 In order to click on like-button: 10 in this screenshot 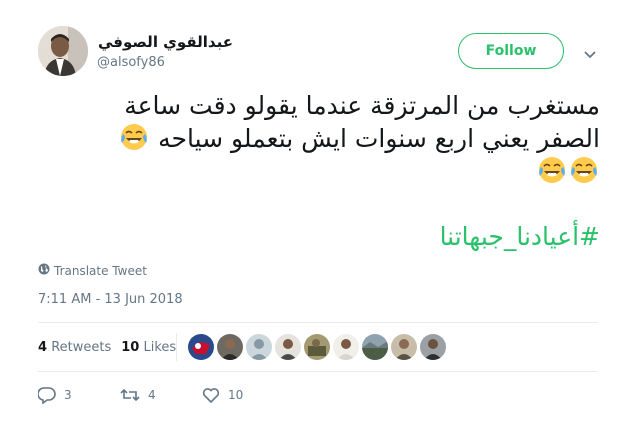, I will do `click(243, 395)`.